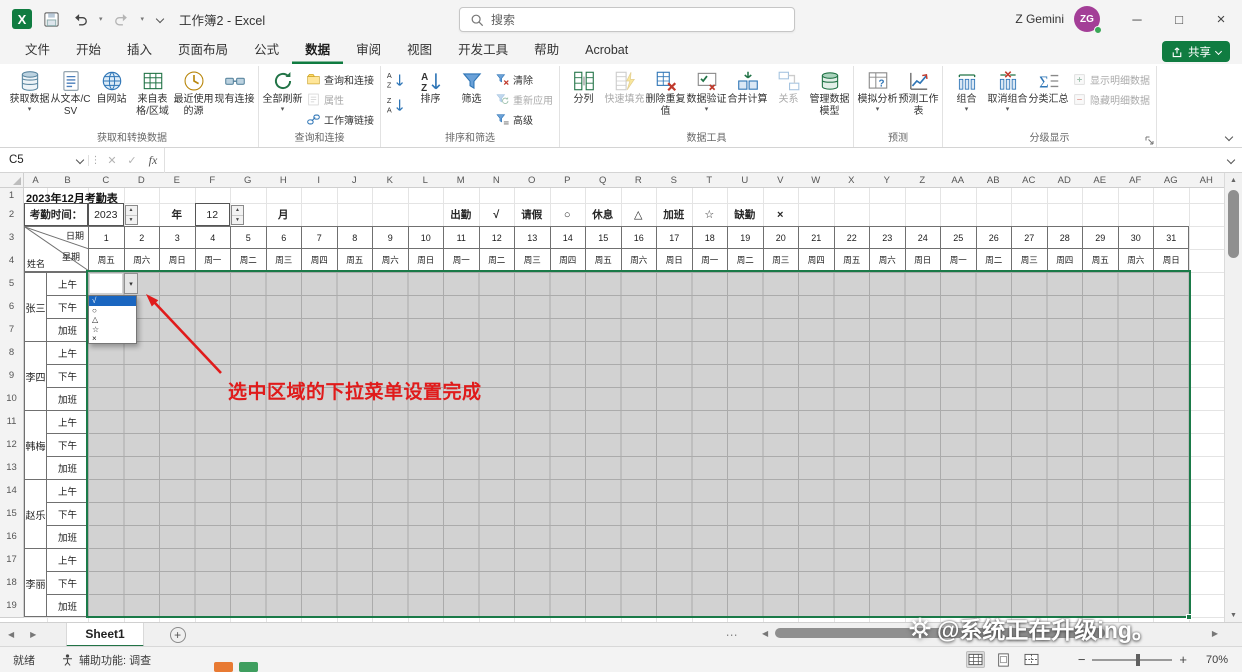 This screenshot has width=1242, height=672. I want to click on tab-page-layout: 页面布局, so click(203, 51).